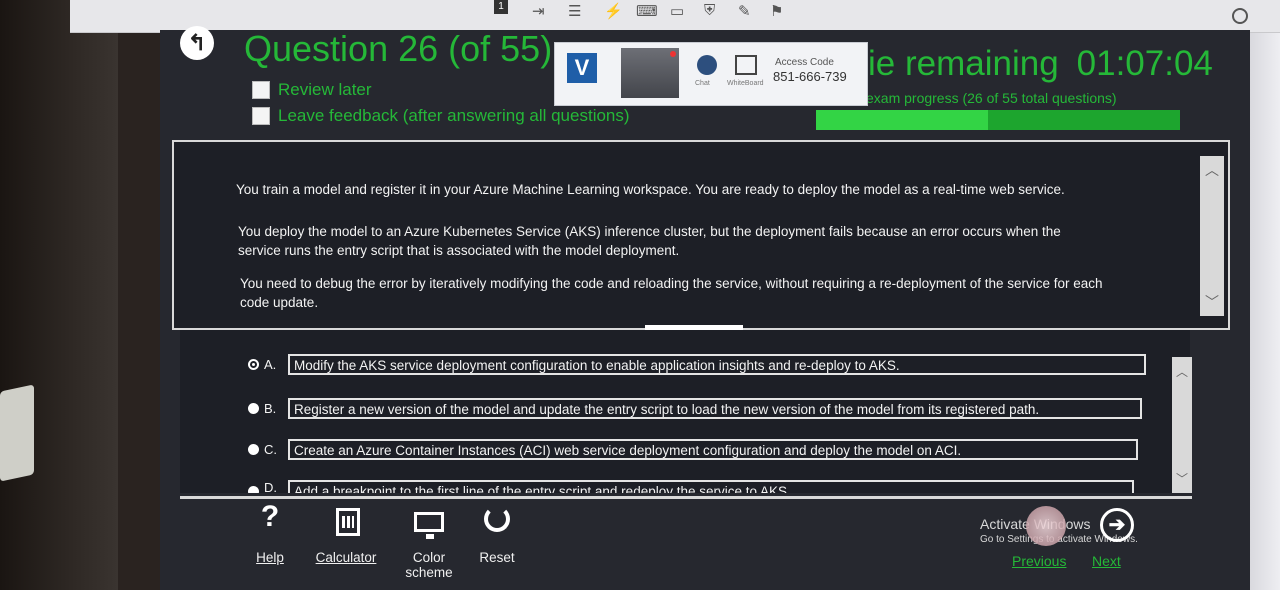 This screenshot has width=1280, height=590. I want to click on review-later-checkbox: Review later, so click(312, 90).